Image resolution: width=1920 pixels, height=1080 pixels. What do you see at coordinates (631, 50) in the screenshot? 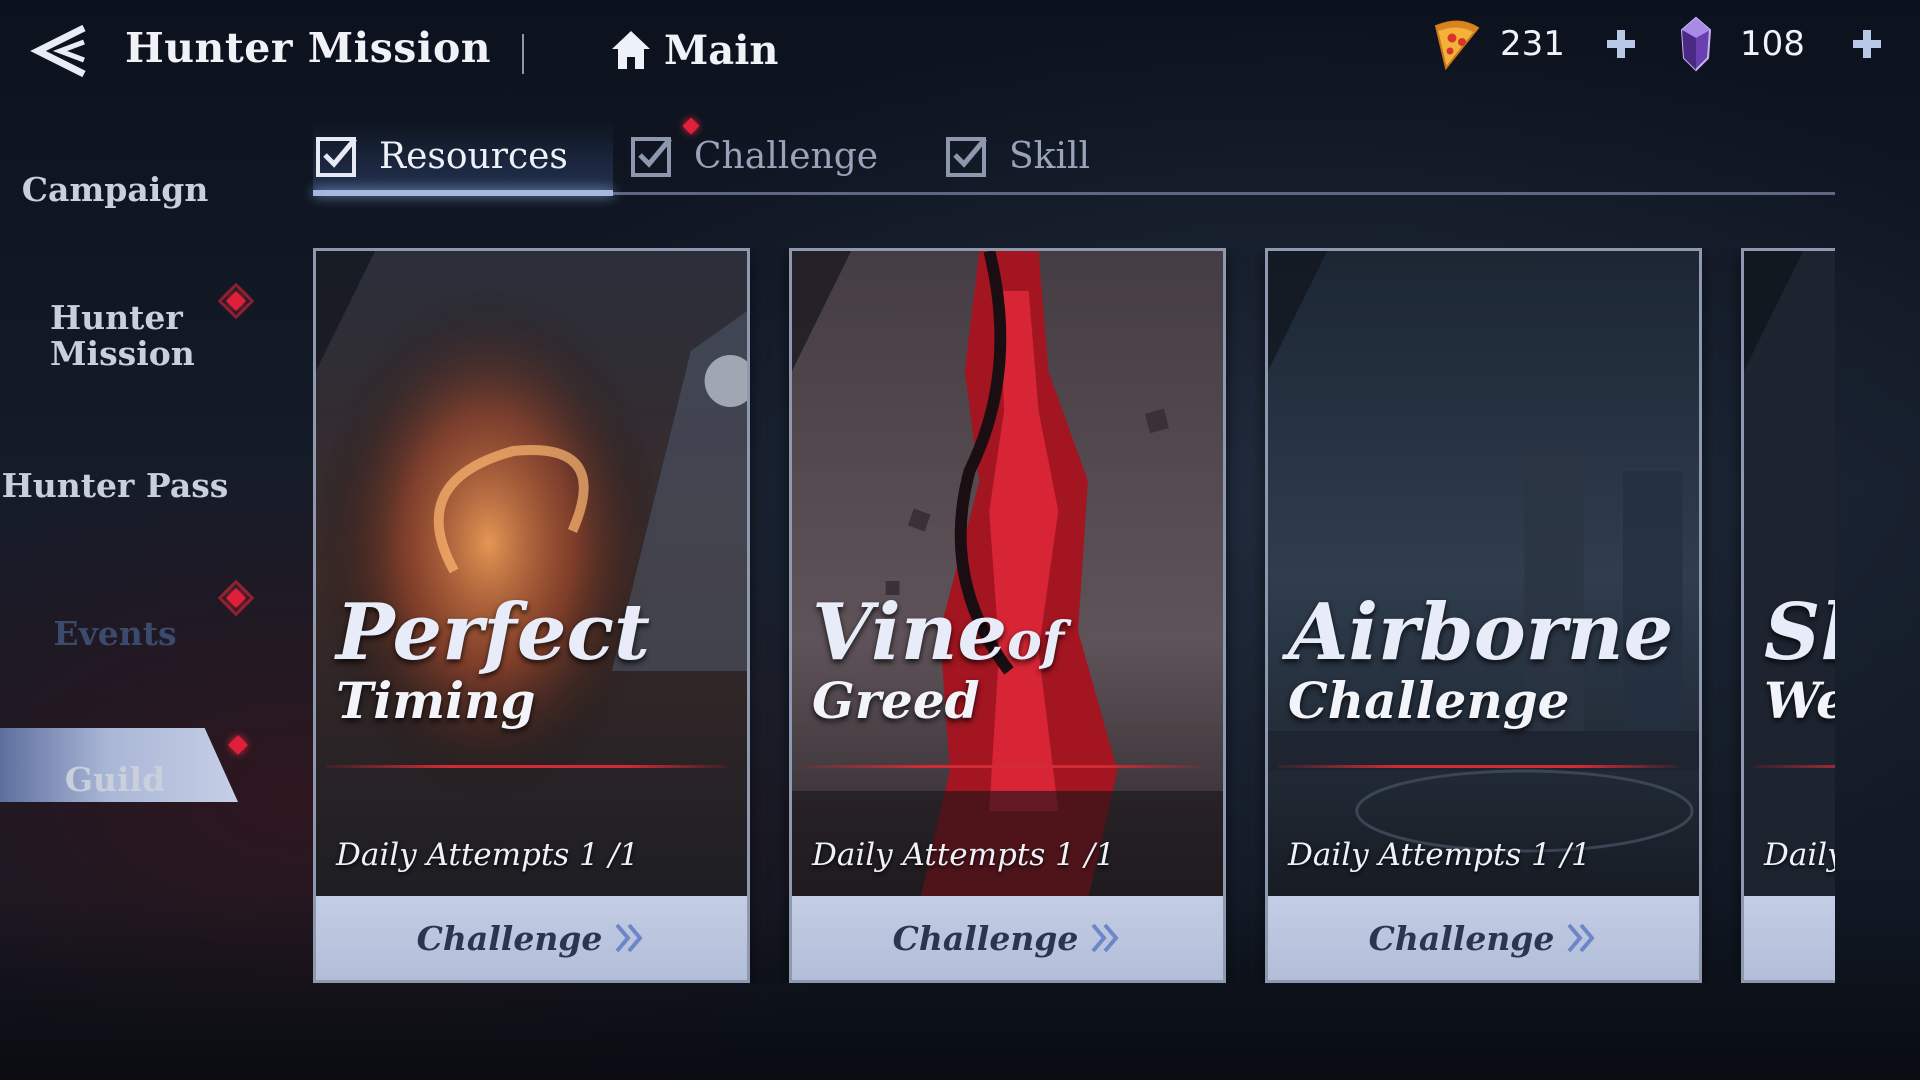
I see `home-icon` at bounding box center [631, 50].